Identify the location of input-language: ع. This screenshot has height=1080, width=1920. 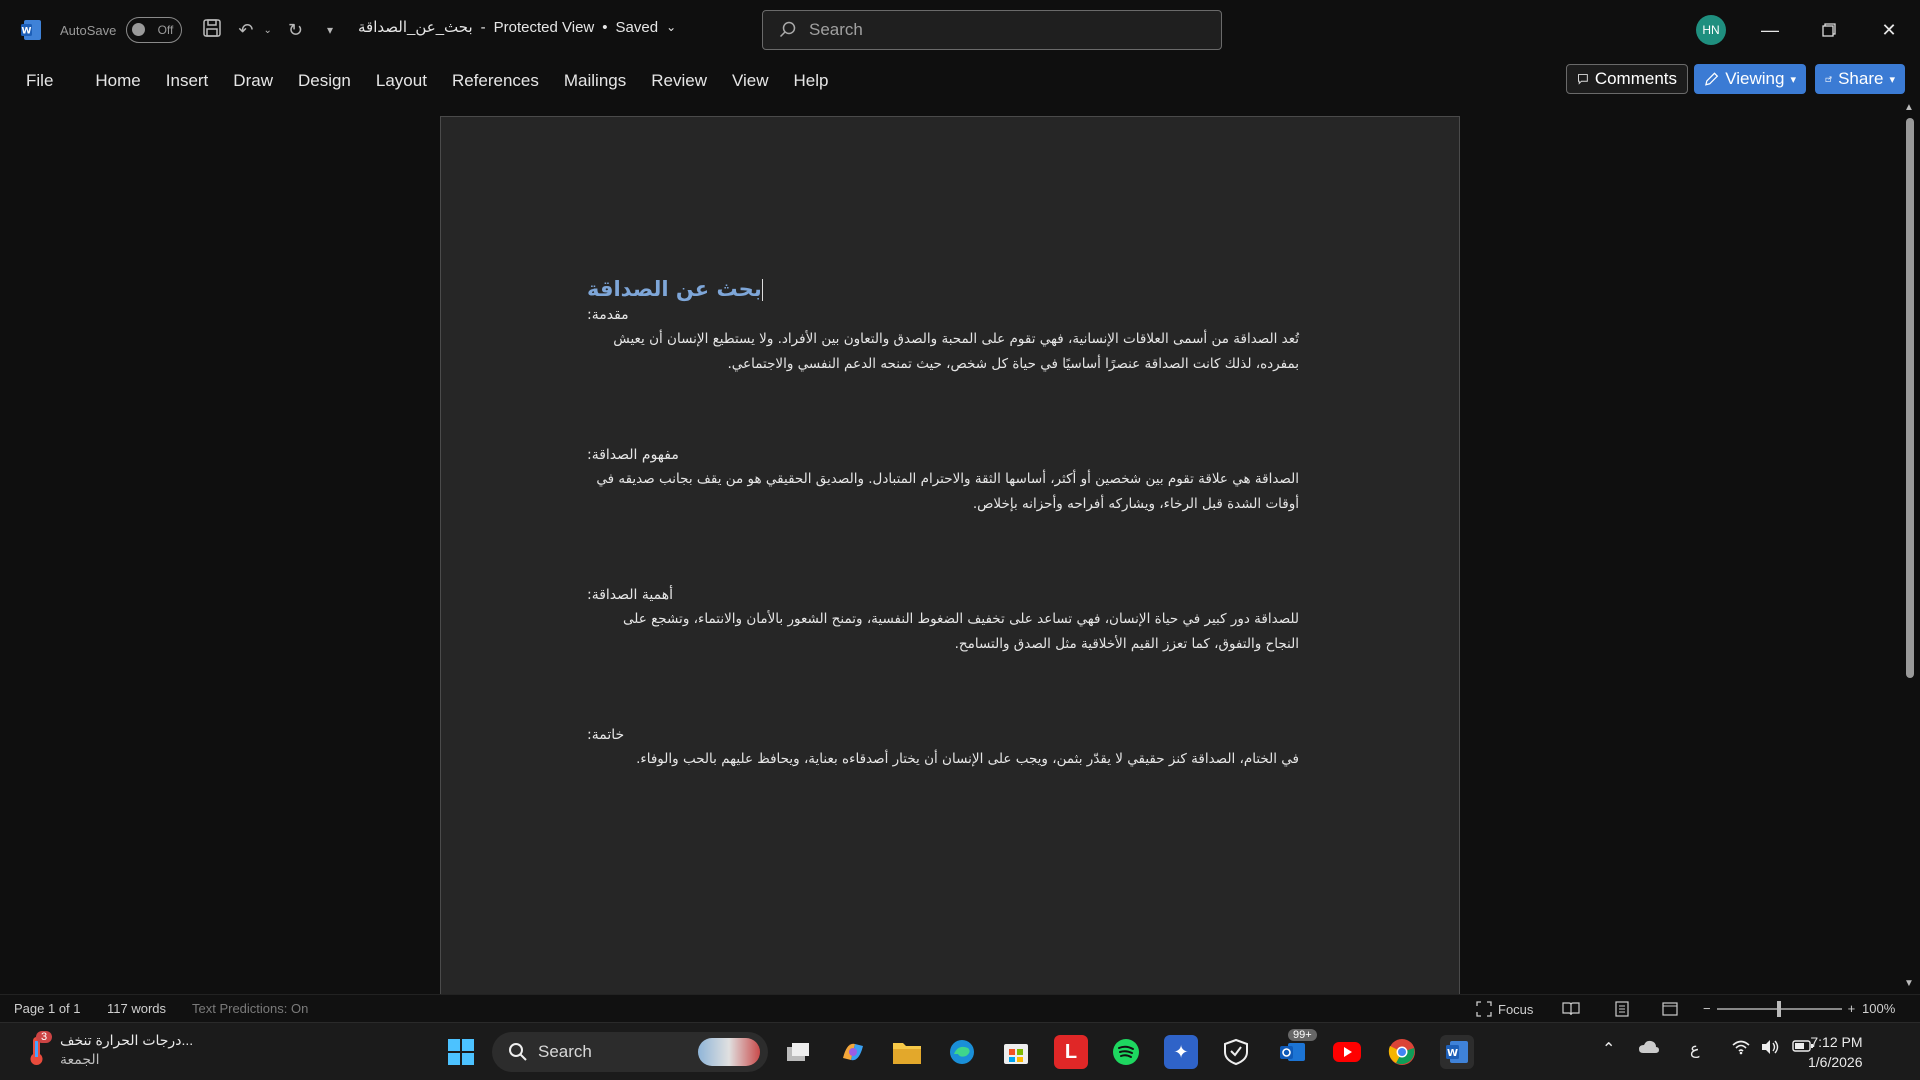
(1695, 1049).